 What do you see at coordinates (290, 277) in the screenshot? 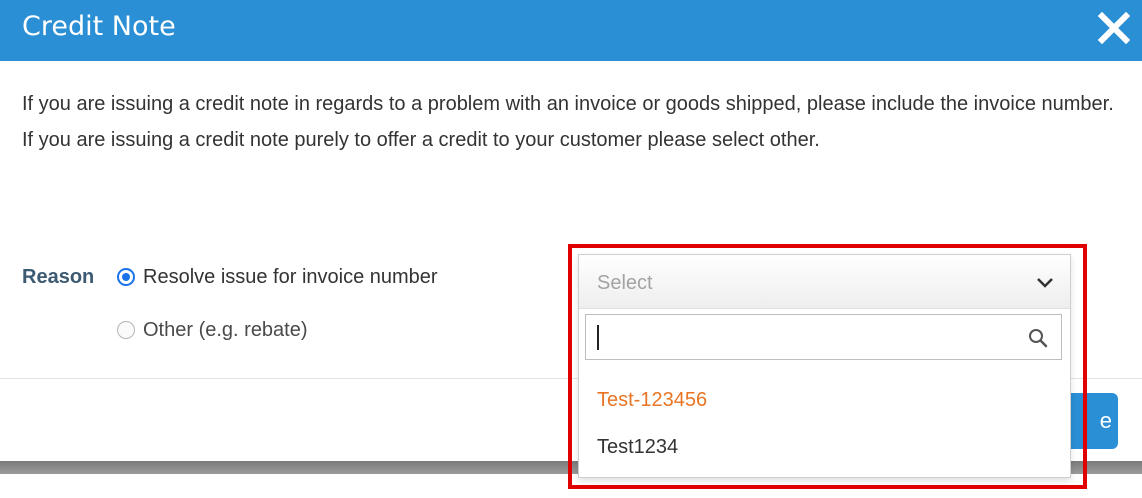
I see `radio-label: Resolve issue for invoice number` at bounding box center [290, 277].